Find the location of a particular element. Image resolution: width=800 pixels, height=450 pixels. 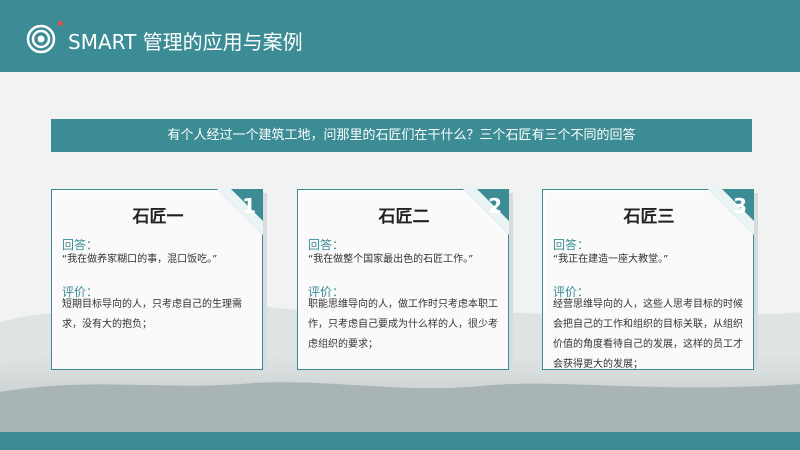

card-title: 石匠一 is located at coordinates (158, 217).